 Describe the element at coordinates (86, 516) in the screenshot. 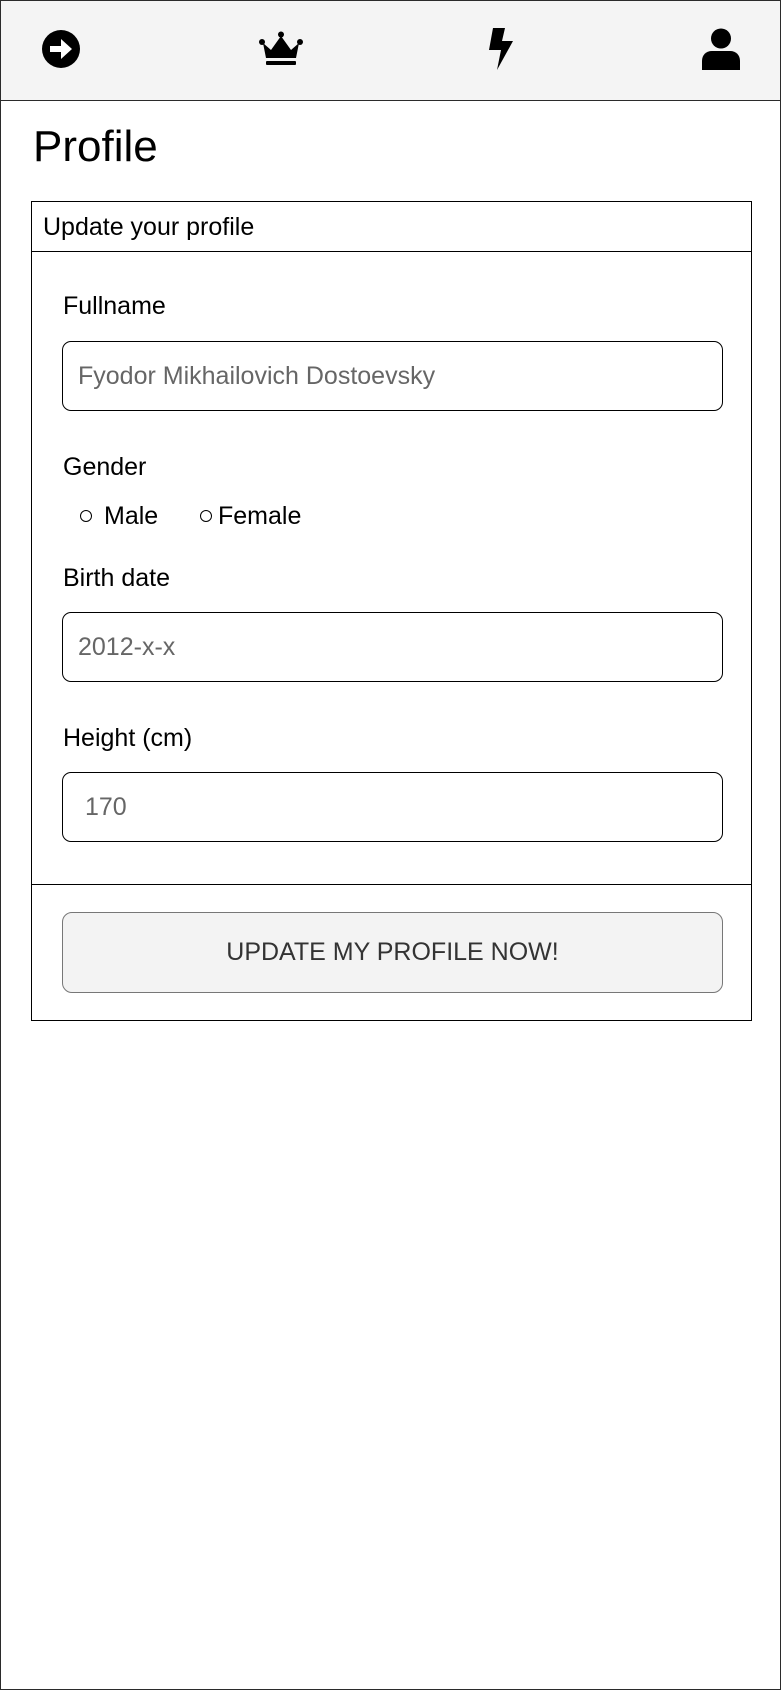

I see `radio-button-male` at that location.